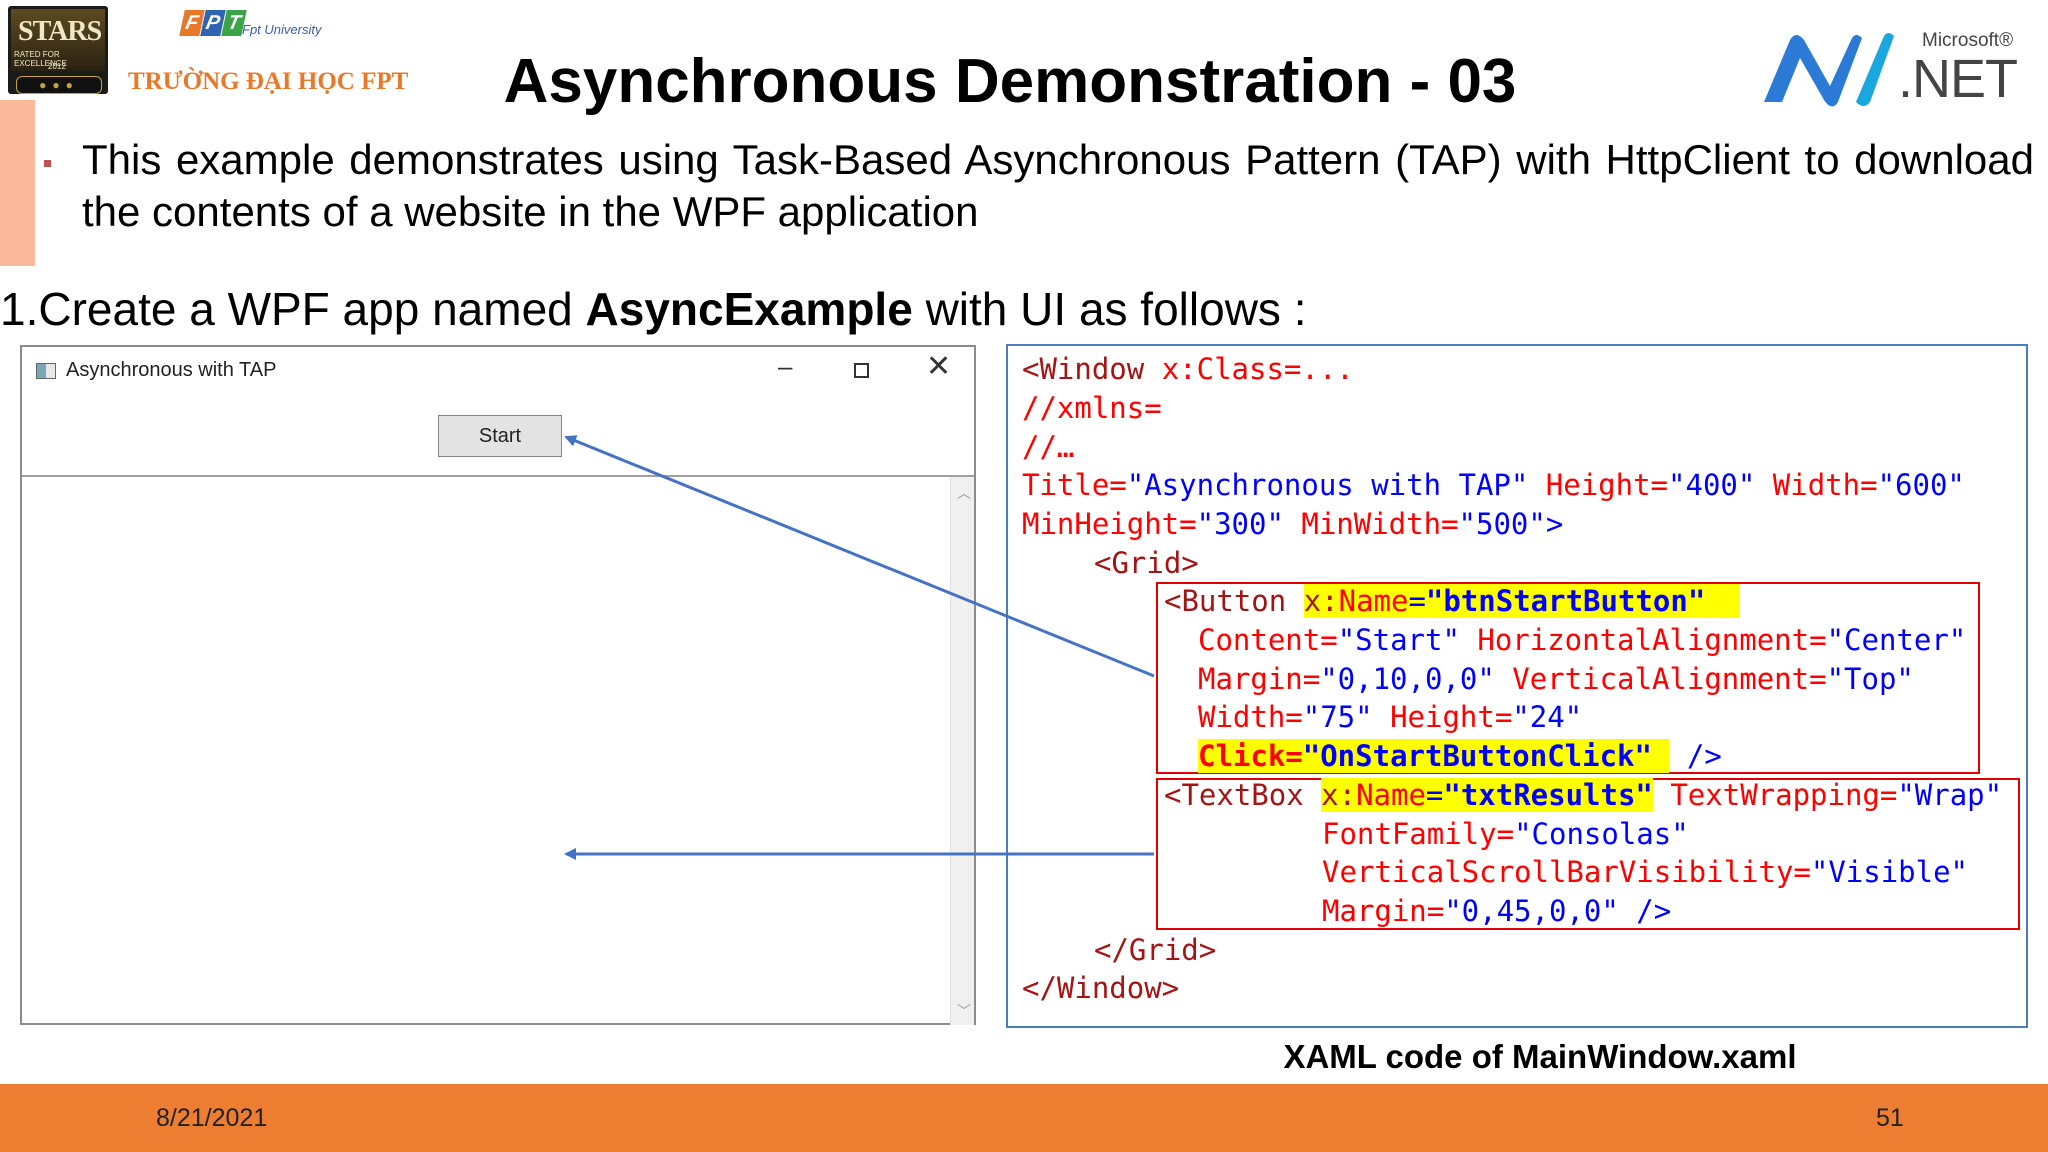 This screenshot has width=2048, height=1152. I want to click on code-line-16: </Grid>, so click(1155, 950).